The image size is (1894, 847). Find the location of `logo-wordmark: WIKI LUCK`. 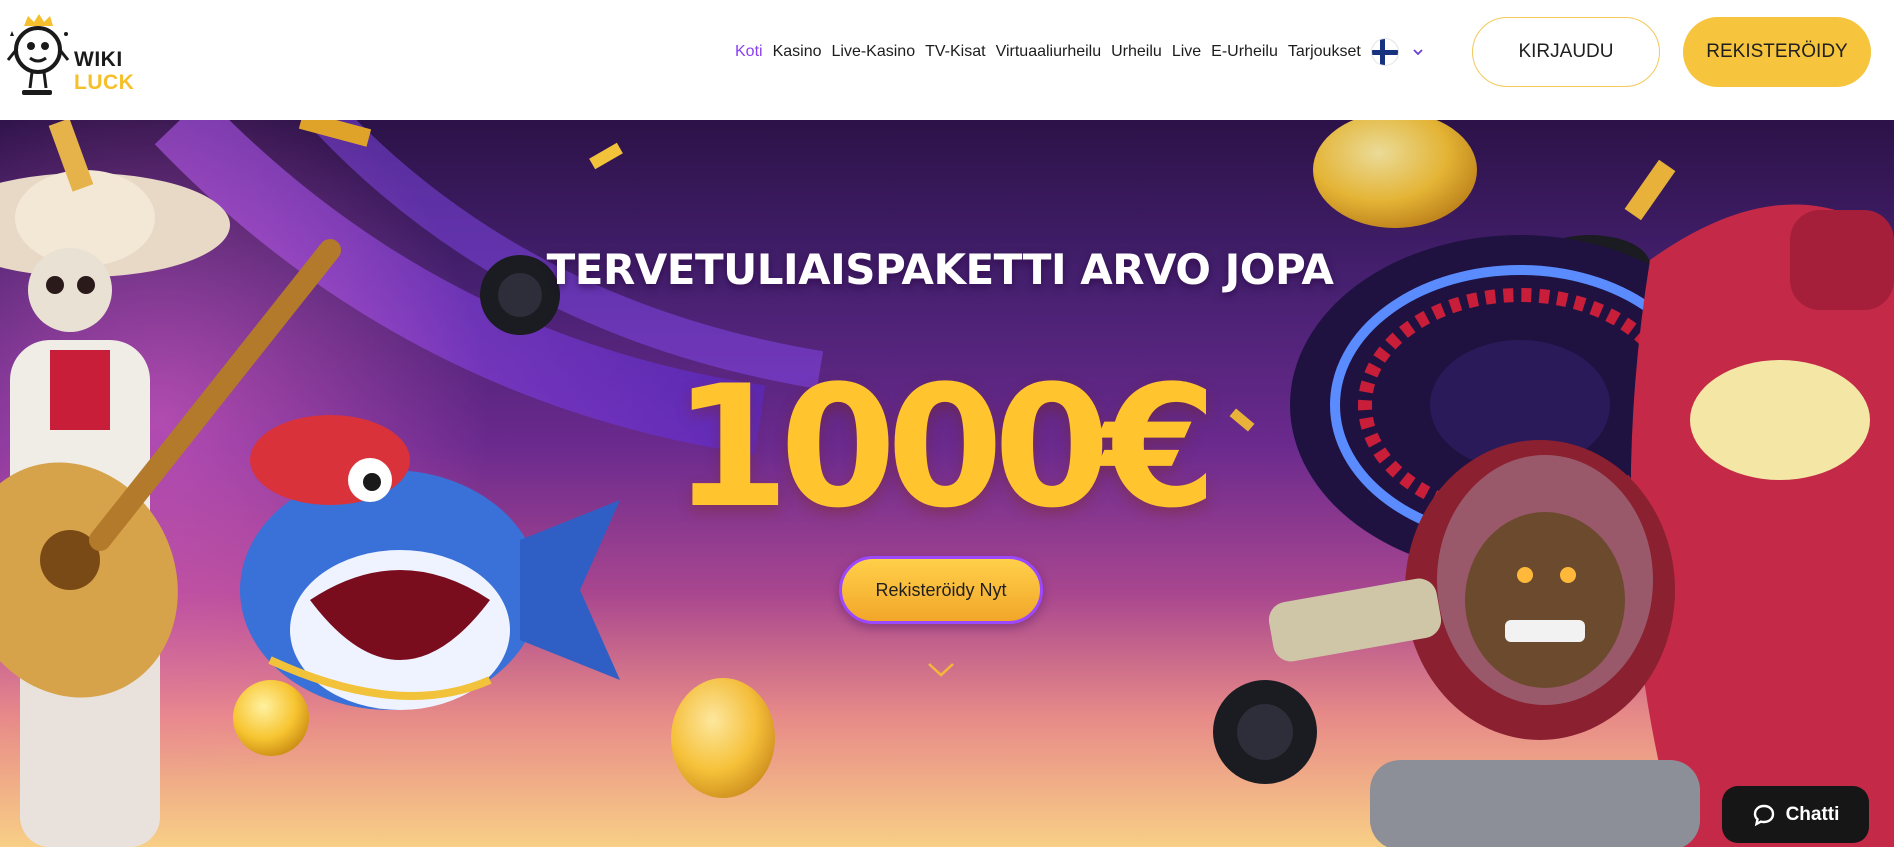

logo-wordmark: WIKI LUCK is located at coordinates (104, 71).